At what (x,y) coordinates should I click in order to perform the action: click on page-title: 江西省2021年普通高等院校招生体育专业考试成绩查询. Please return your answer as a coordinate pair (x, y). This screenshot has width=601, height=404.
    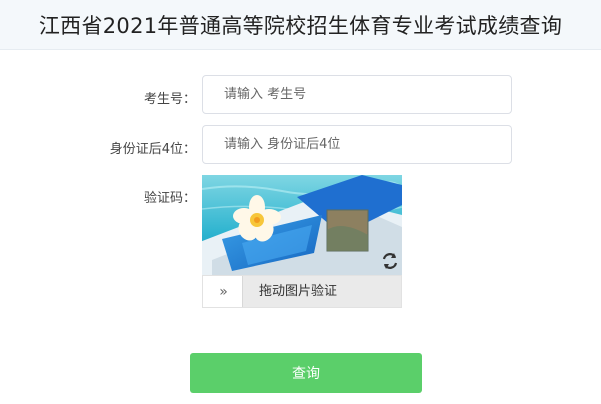
    Looking at the image, I should click on (300, 25).